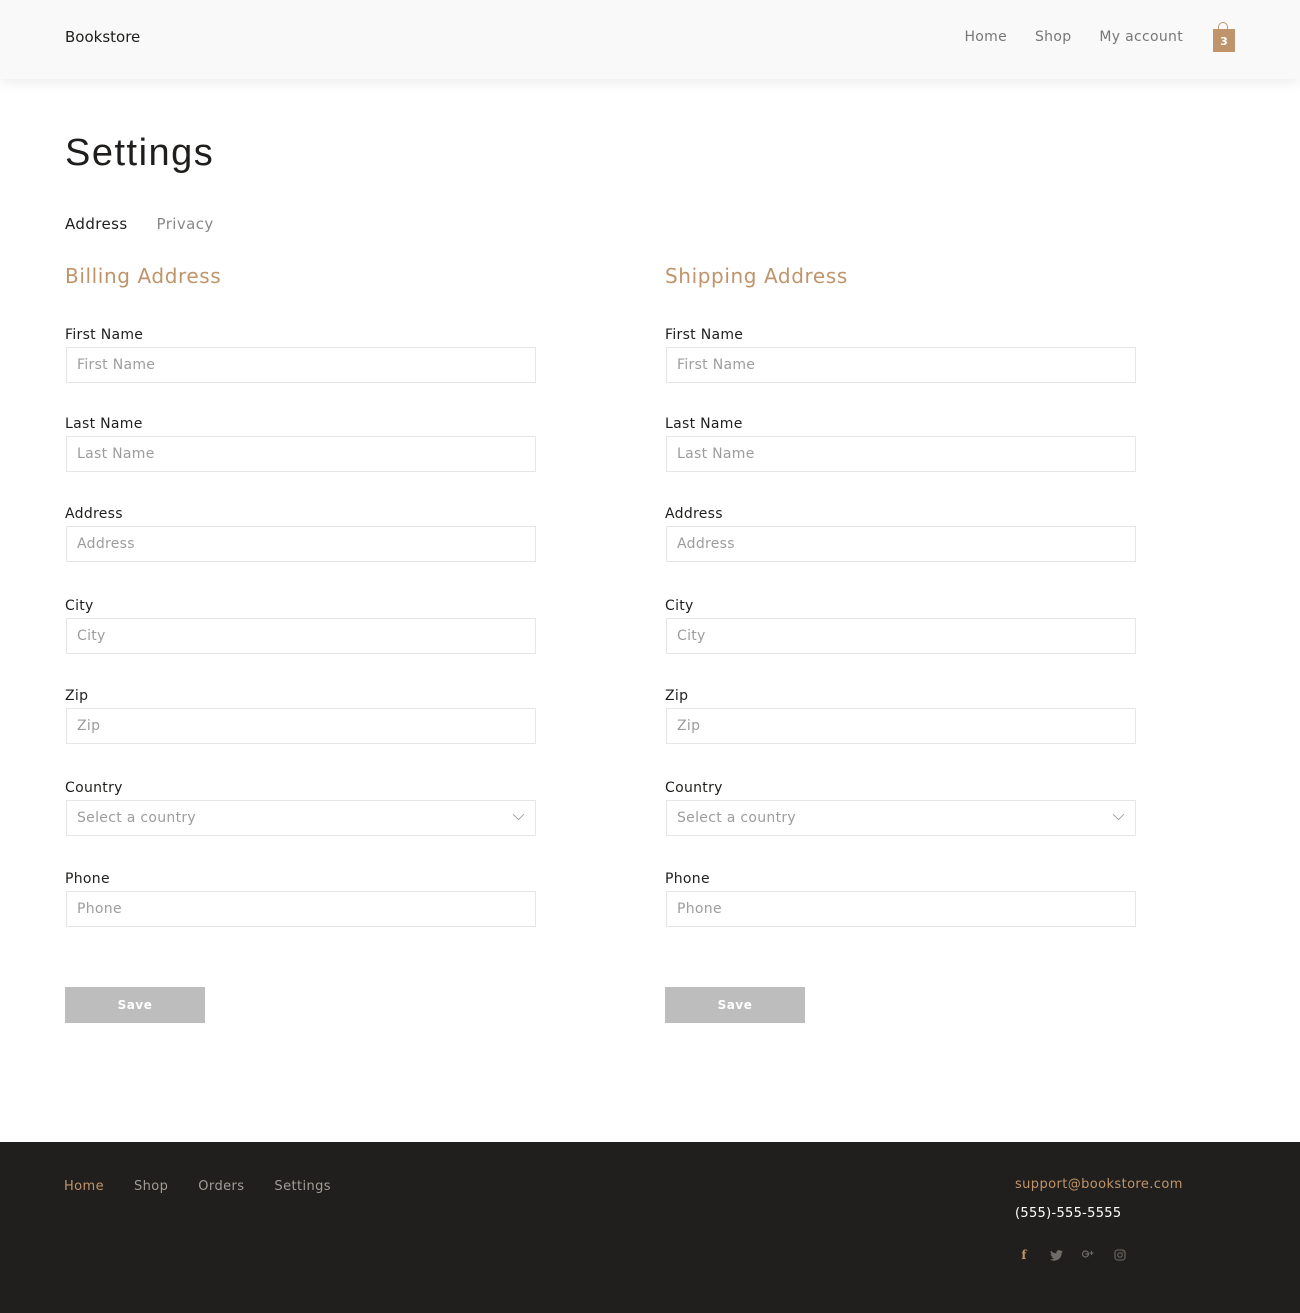 This screenshot has height=1313, width=1300. I want to click on page-title: Settings, so click(140, 153).